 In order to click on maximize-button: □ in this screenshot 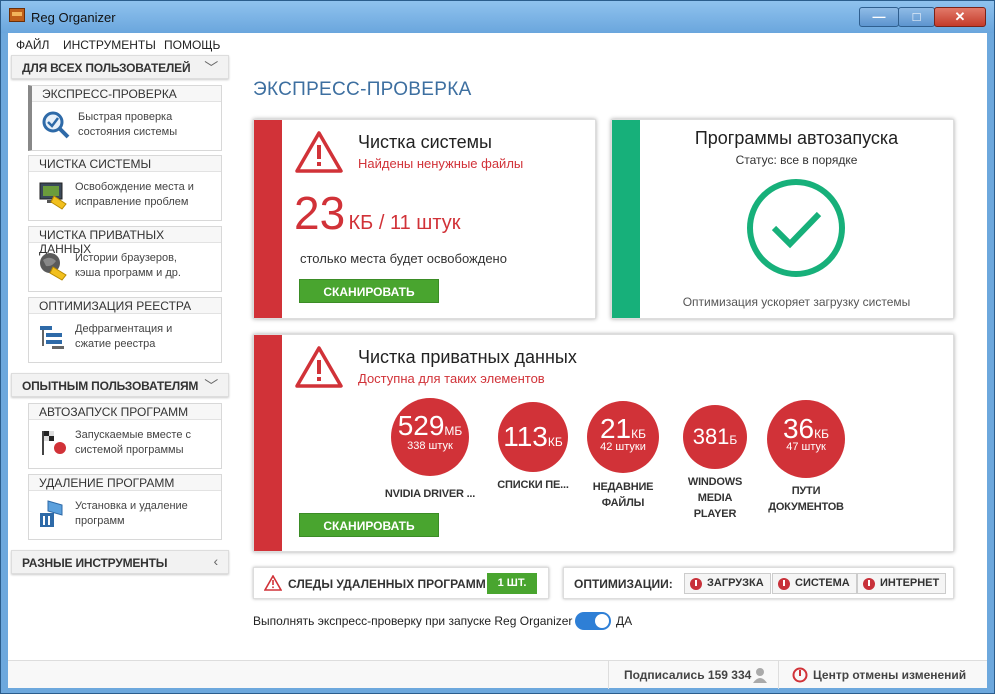, I will do `click(916, 17)`.